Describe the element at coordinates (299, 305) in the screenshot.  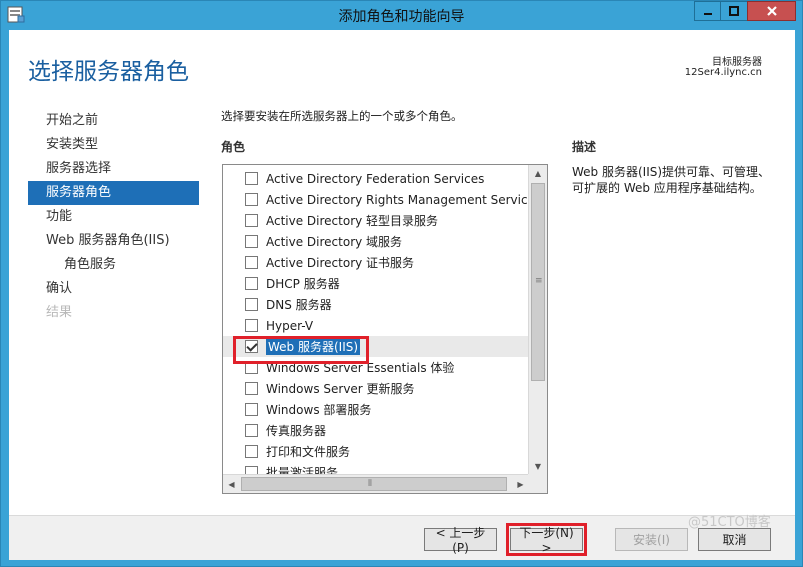
I see `role-label: DNS 服务器` at that location.